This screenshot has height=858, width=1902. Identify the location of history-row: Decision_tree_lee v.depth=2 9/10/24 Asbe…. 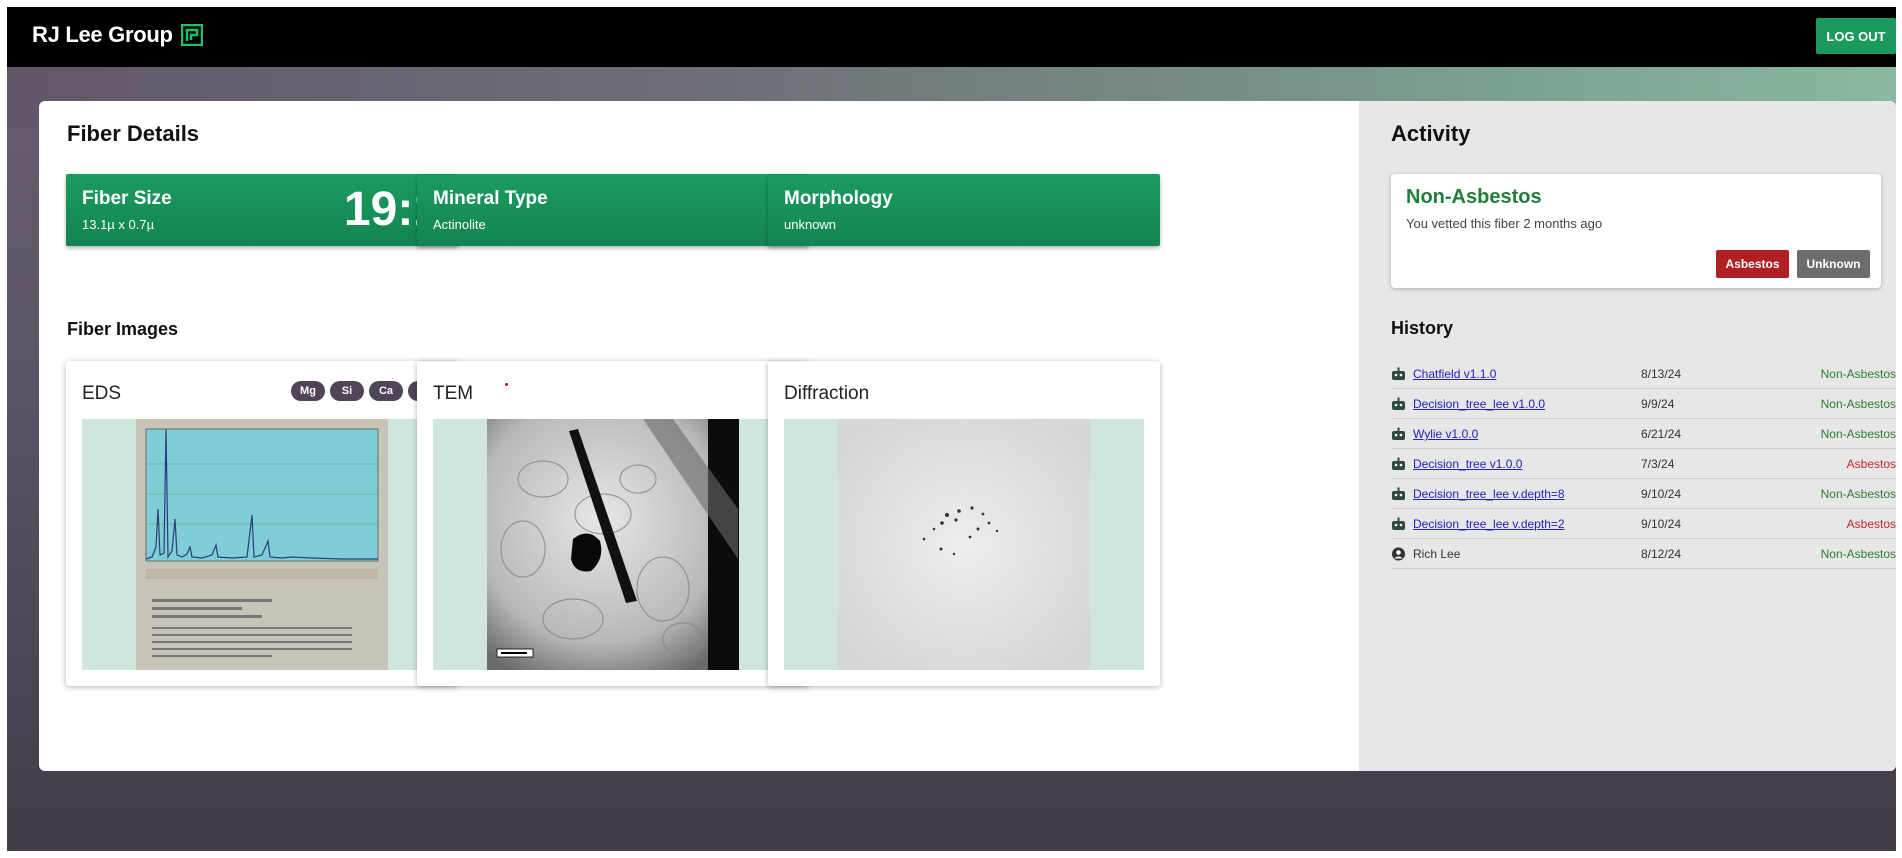
(1643, 524).